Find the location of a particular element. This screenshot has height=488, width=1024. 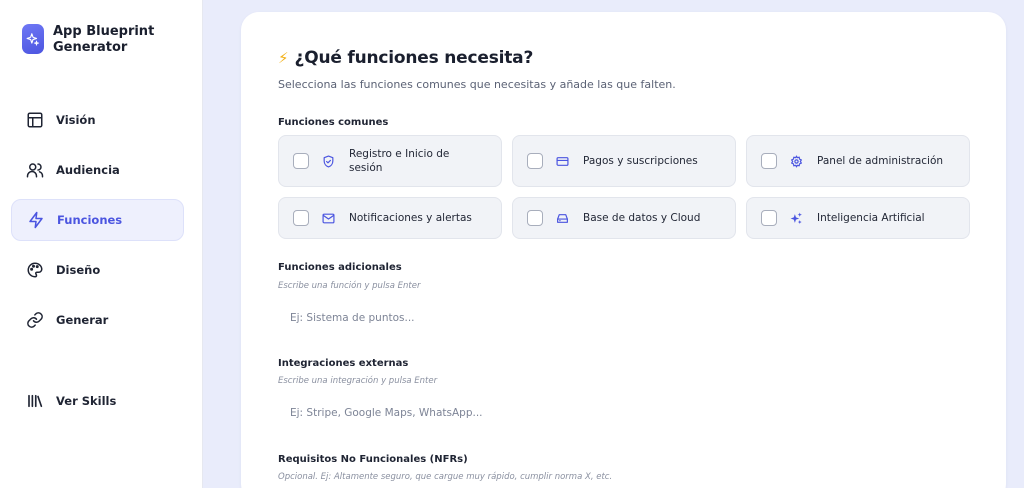

sidebar-item-diseno: Diseño is located at coordinates (97, 270).